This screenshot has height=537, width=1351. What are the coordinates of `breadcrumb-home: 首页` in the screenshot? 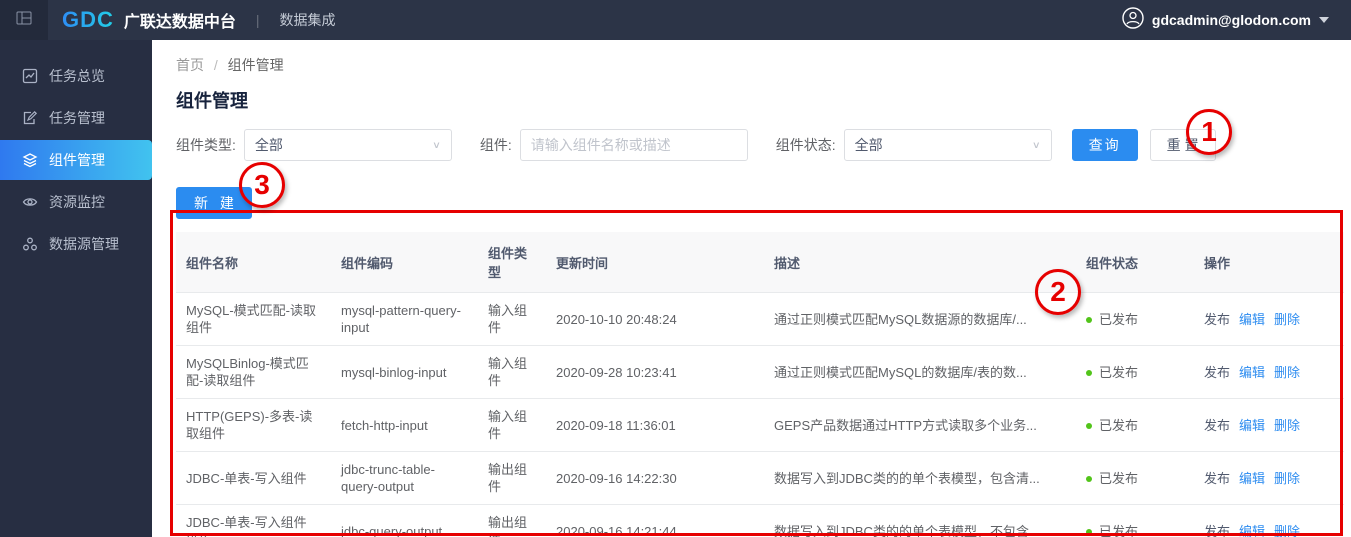 It's located at (190, 65).